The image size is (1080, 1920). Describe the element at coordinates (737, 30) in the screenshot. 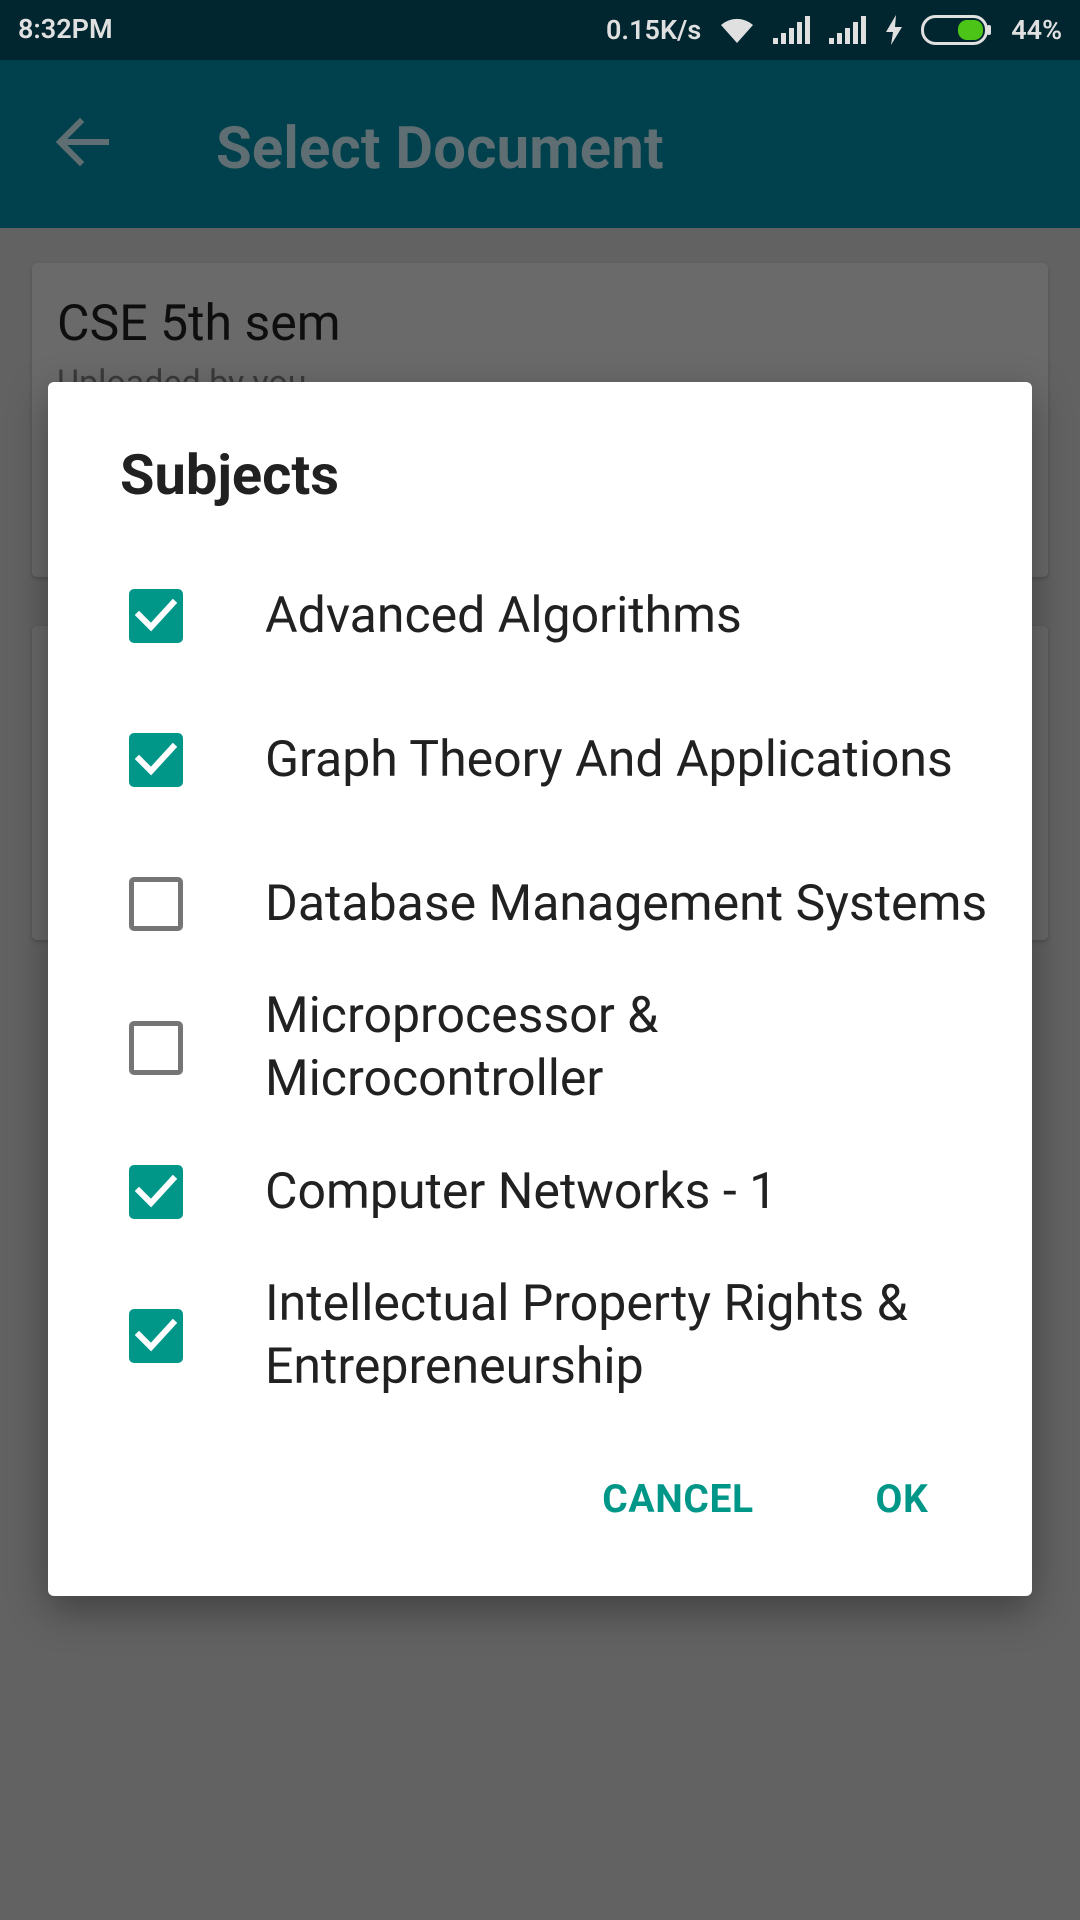

I see `wifi-icon` at that location.